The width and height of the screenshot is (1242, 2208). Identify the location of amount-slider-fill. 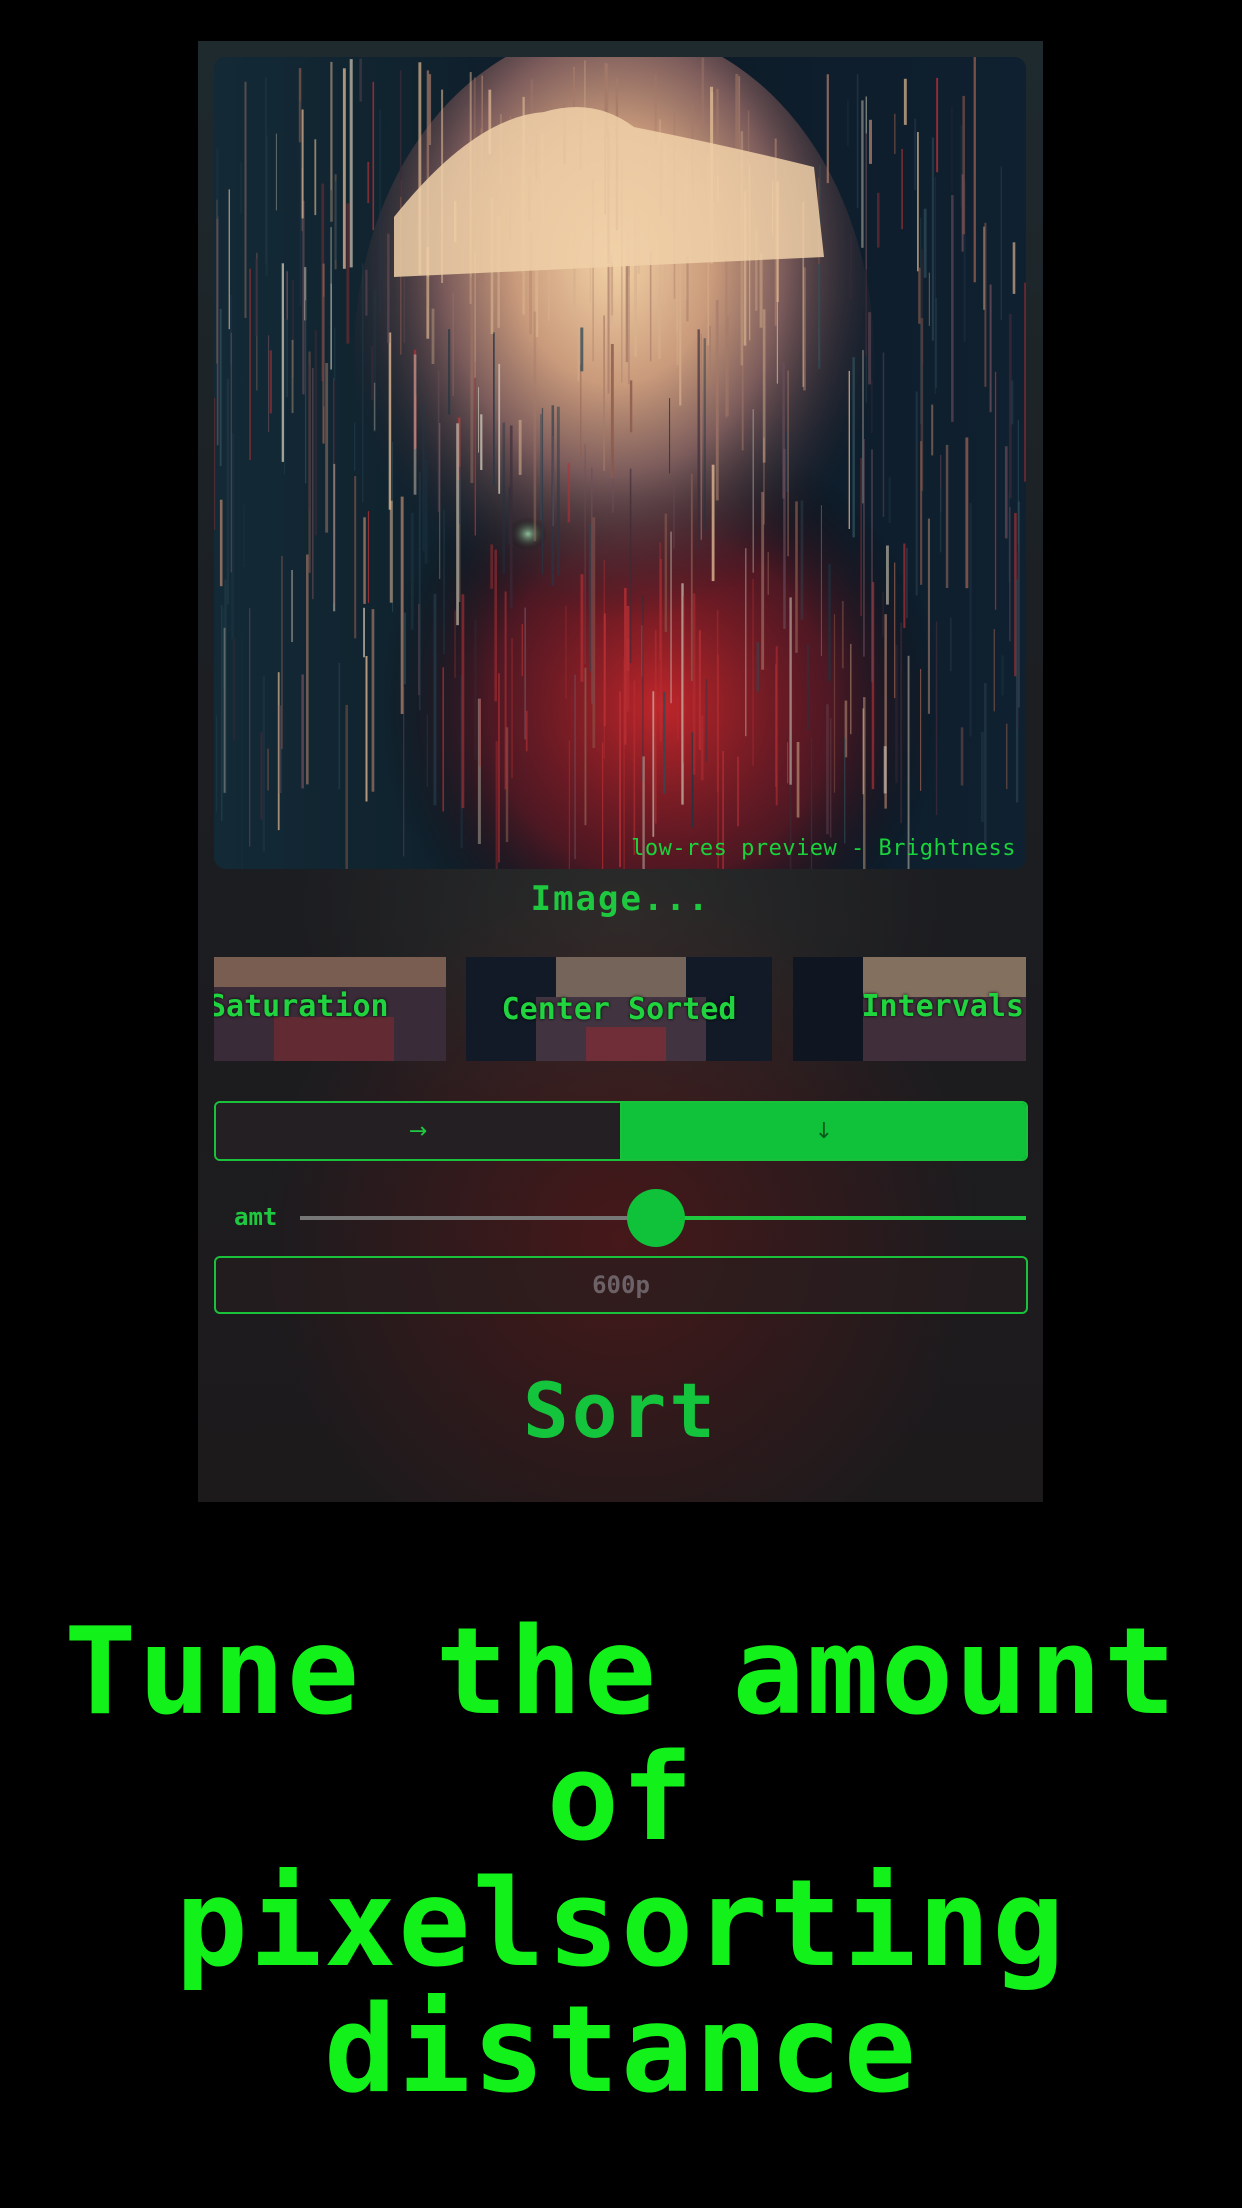
(840, 1218).